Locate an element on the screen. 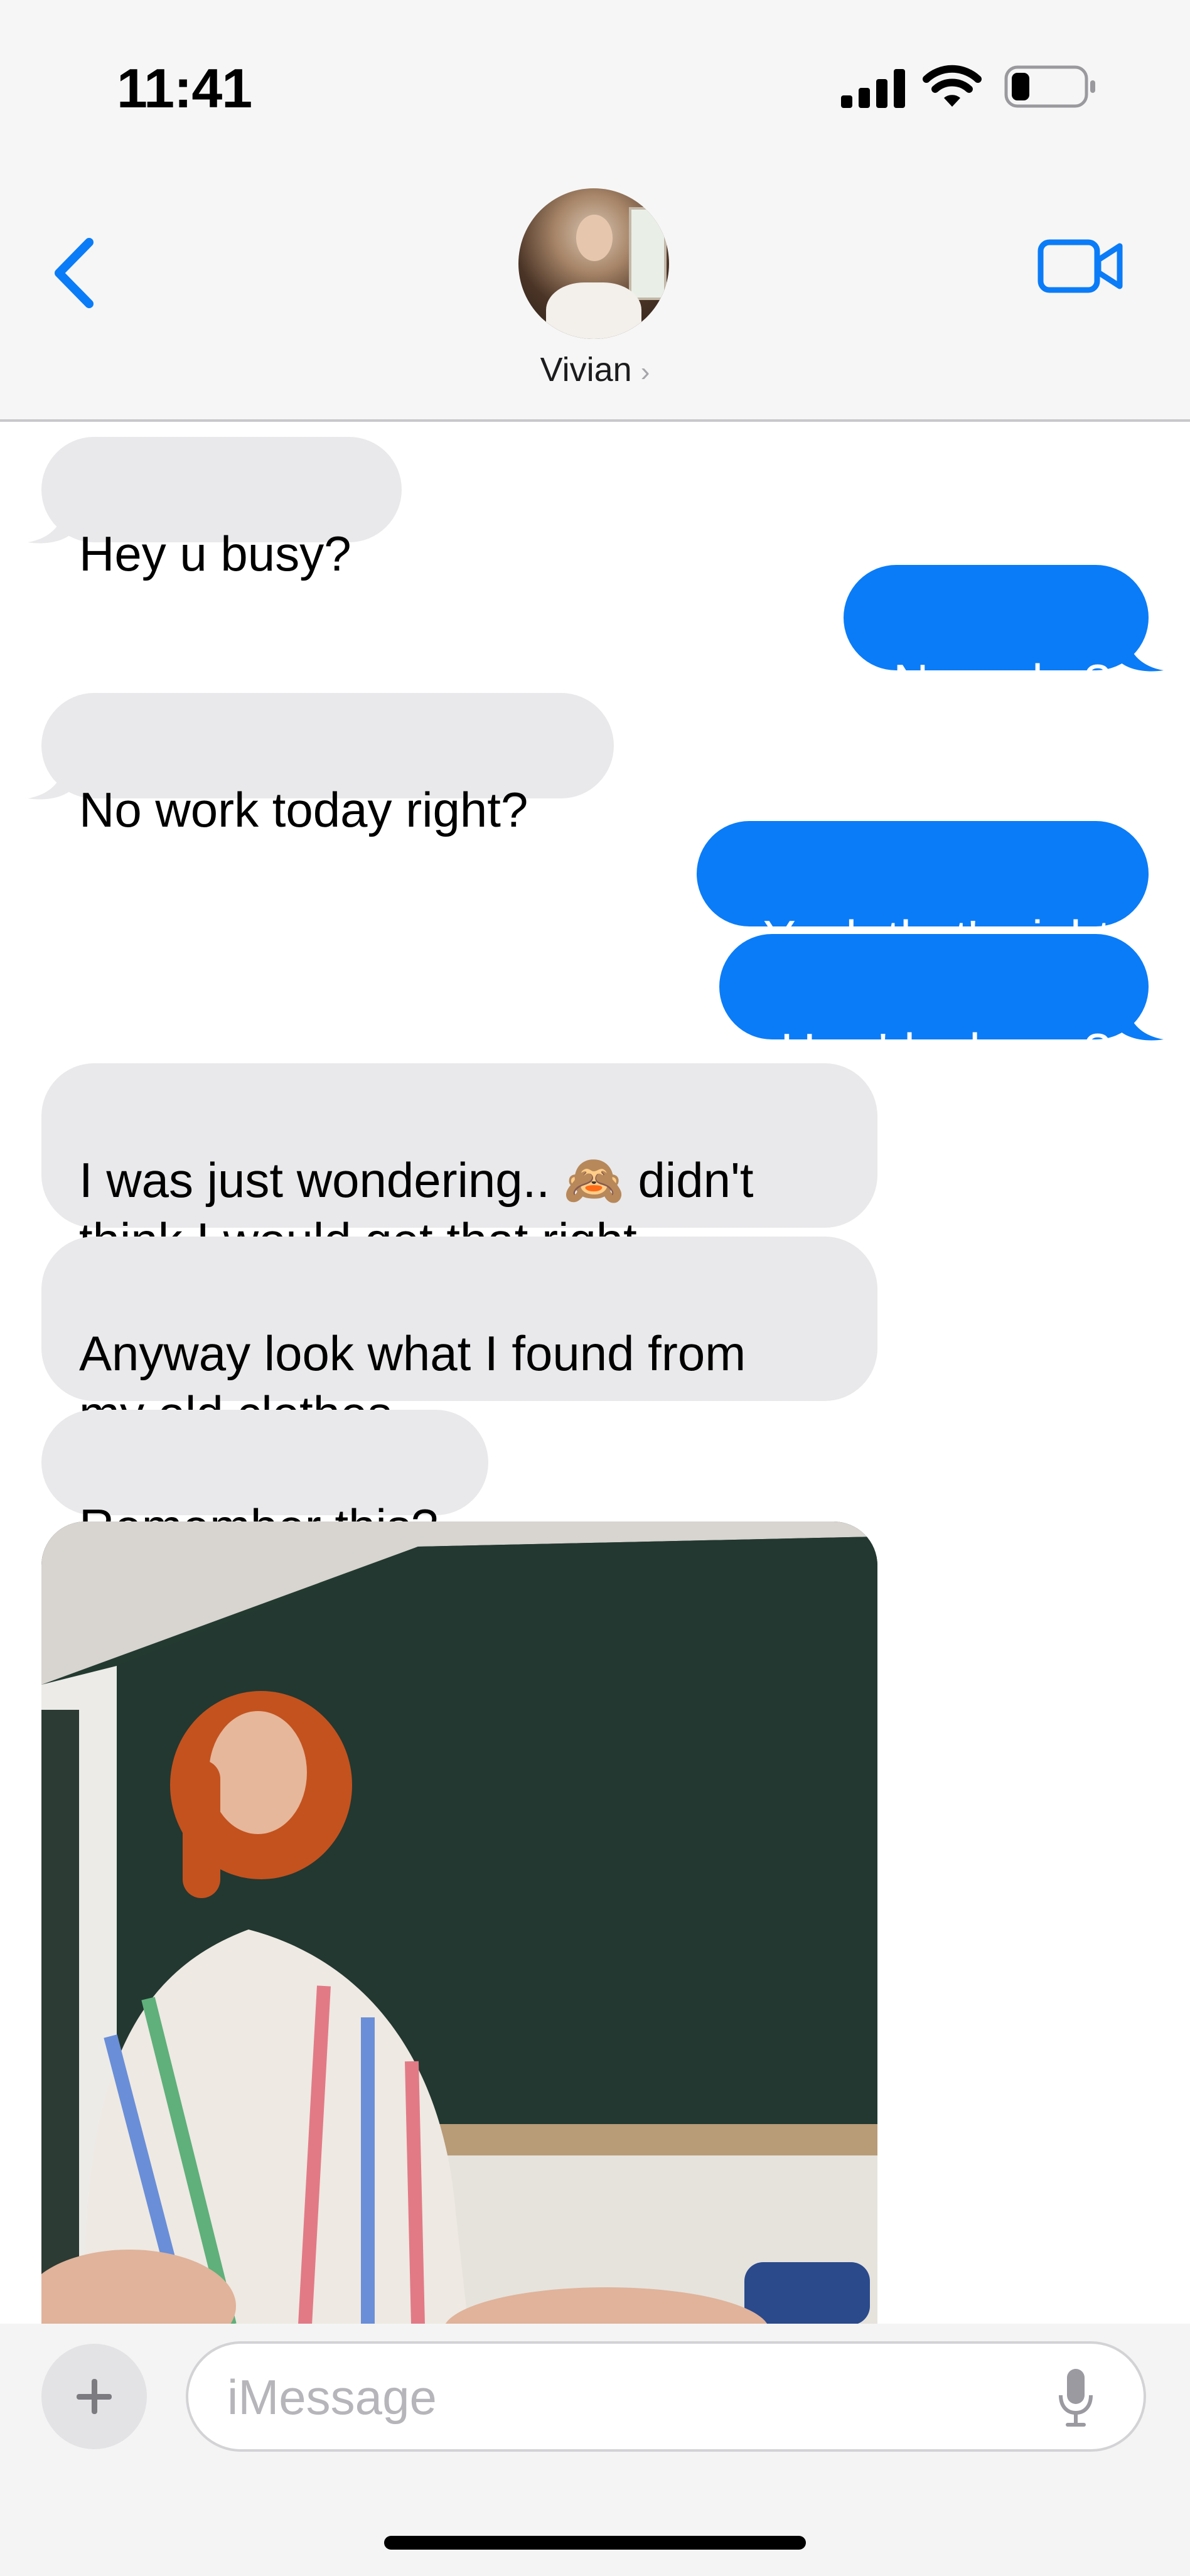 The width and height of the screenshot is (1190, 2576). message-bubble-outgoing: Yeah that's right is located at coordinates (923, 893).